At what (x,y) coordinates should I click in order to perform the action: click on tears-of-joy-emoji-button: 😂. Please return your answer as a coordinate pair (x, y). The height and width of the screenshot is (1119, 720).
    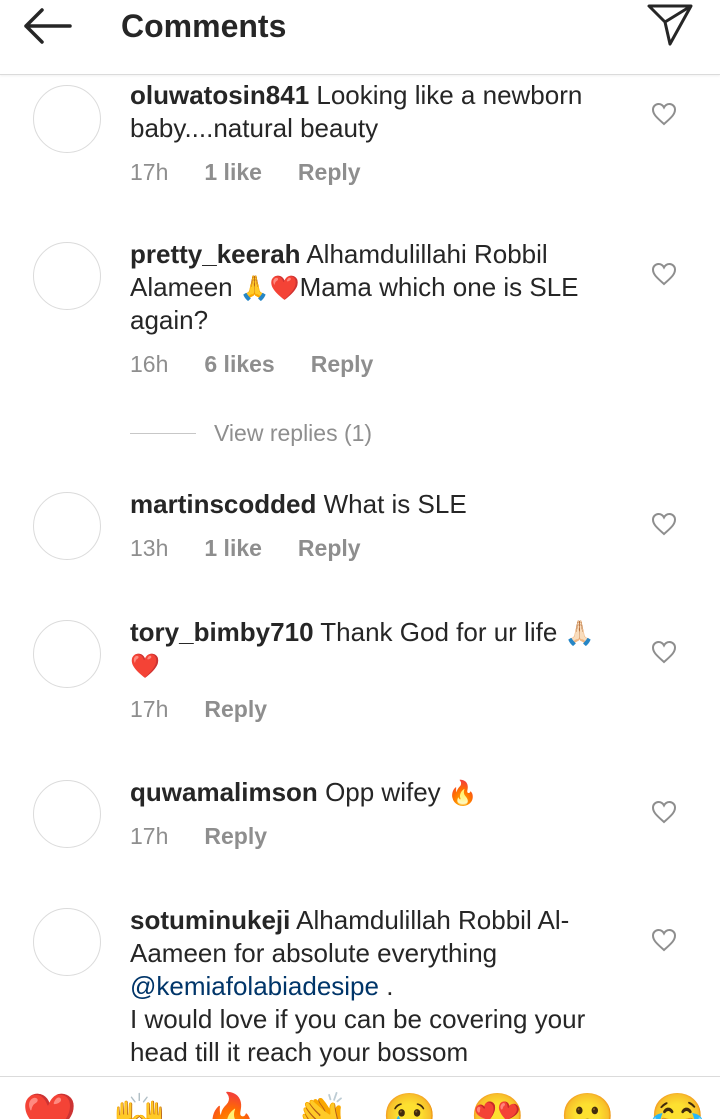
    Looking at the image, I should click on (677, 1107).